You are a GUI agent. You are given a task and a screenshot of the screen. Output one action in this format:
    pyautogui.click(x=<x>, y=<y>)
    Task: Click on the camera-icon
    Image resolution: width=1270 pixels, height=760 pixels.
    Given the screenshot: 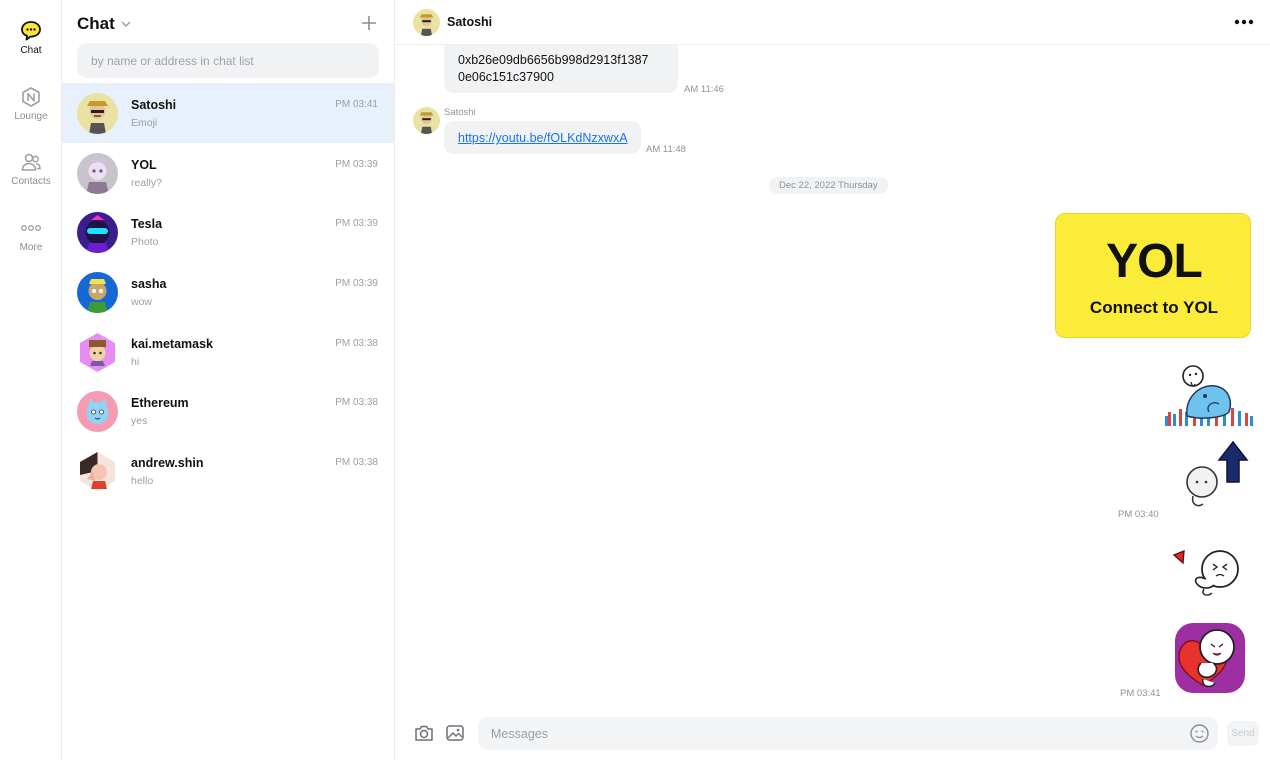 What is the action you would take?
    pyautogui.click(x=424, y=733)
    